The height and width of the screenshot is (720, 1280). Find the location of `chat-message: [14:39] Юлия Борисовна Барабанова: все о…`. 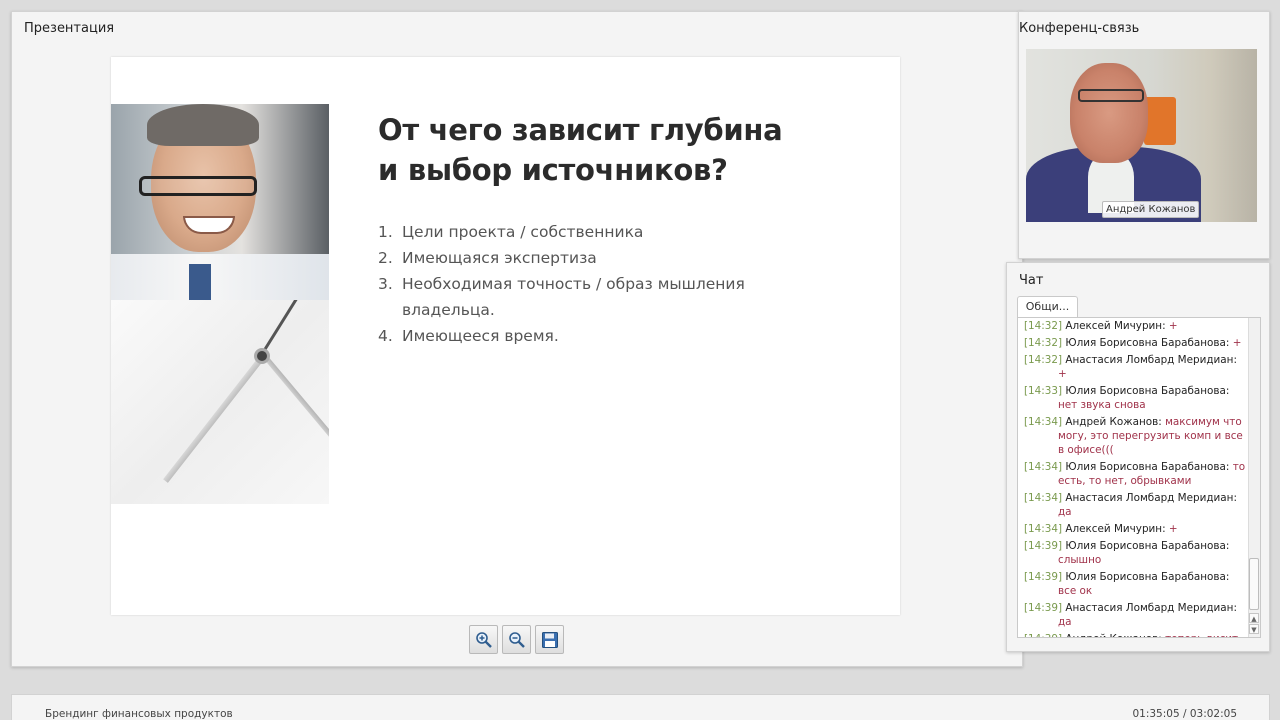

chat-message: [14:39] Юлия Борисовна Барабанова: все о… is located at coordinates (1135, 584).